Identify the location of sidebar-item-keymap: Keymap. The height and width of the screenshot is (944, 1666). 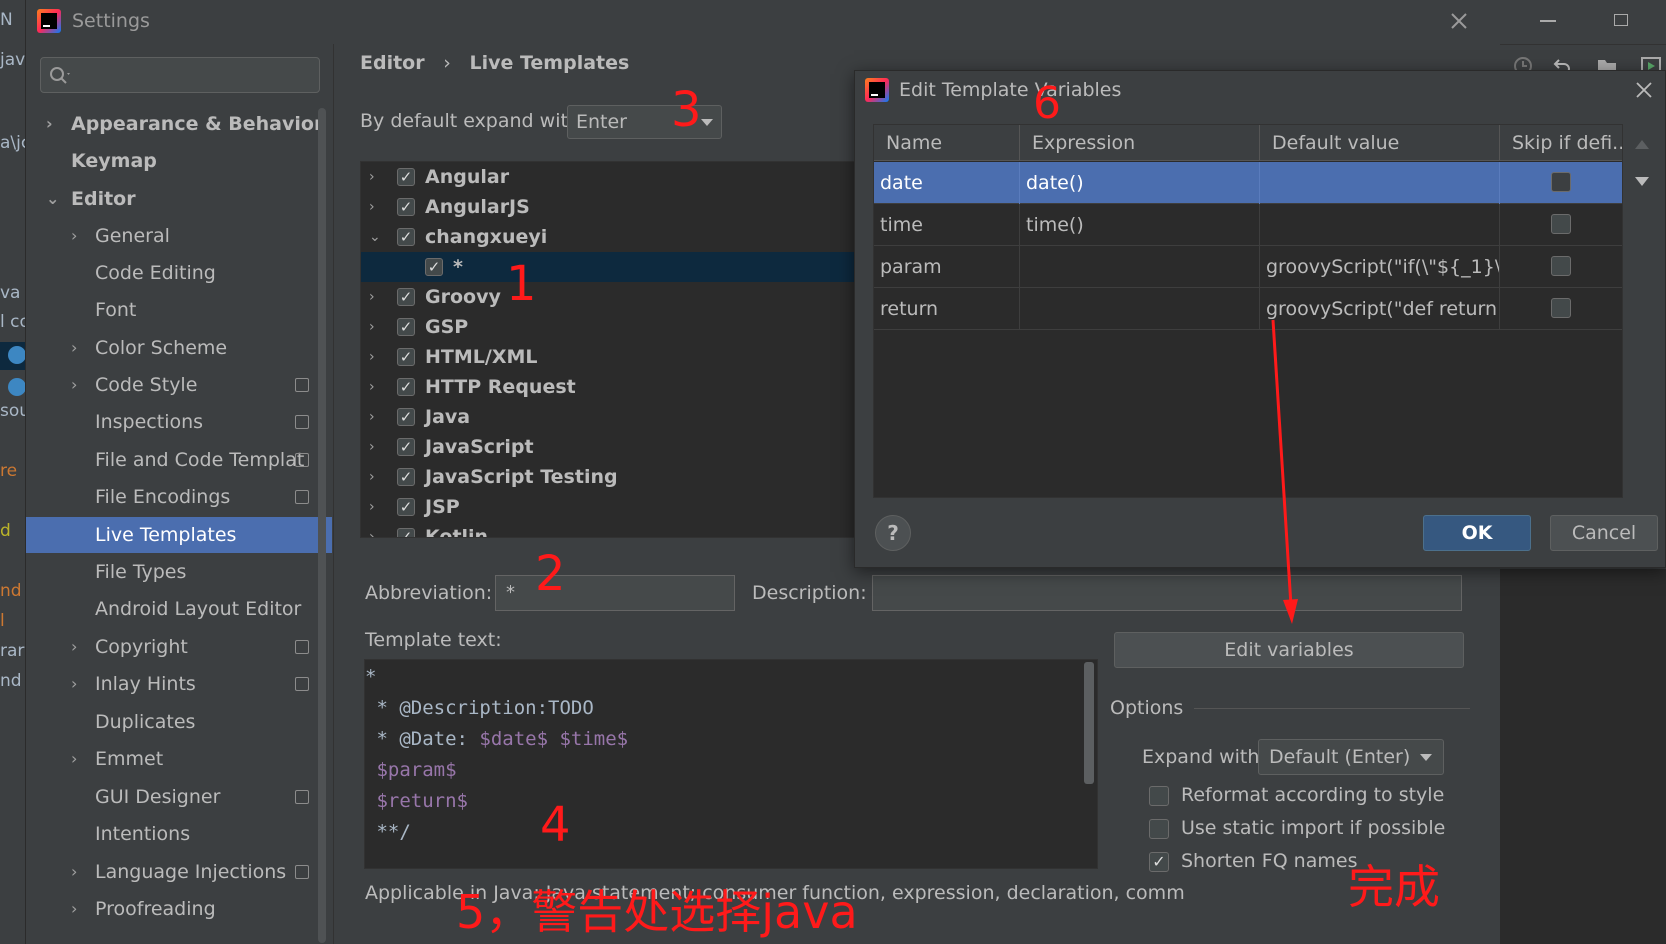
(172, 161).